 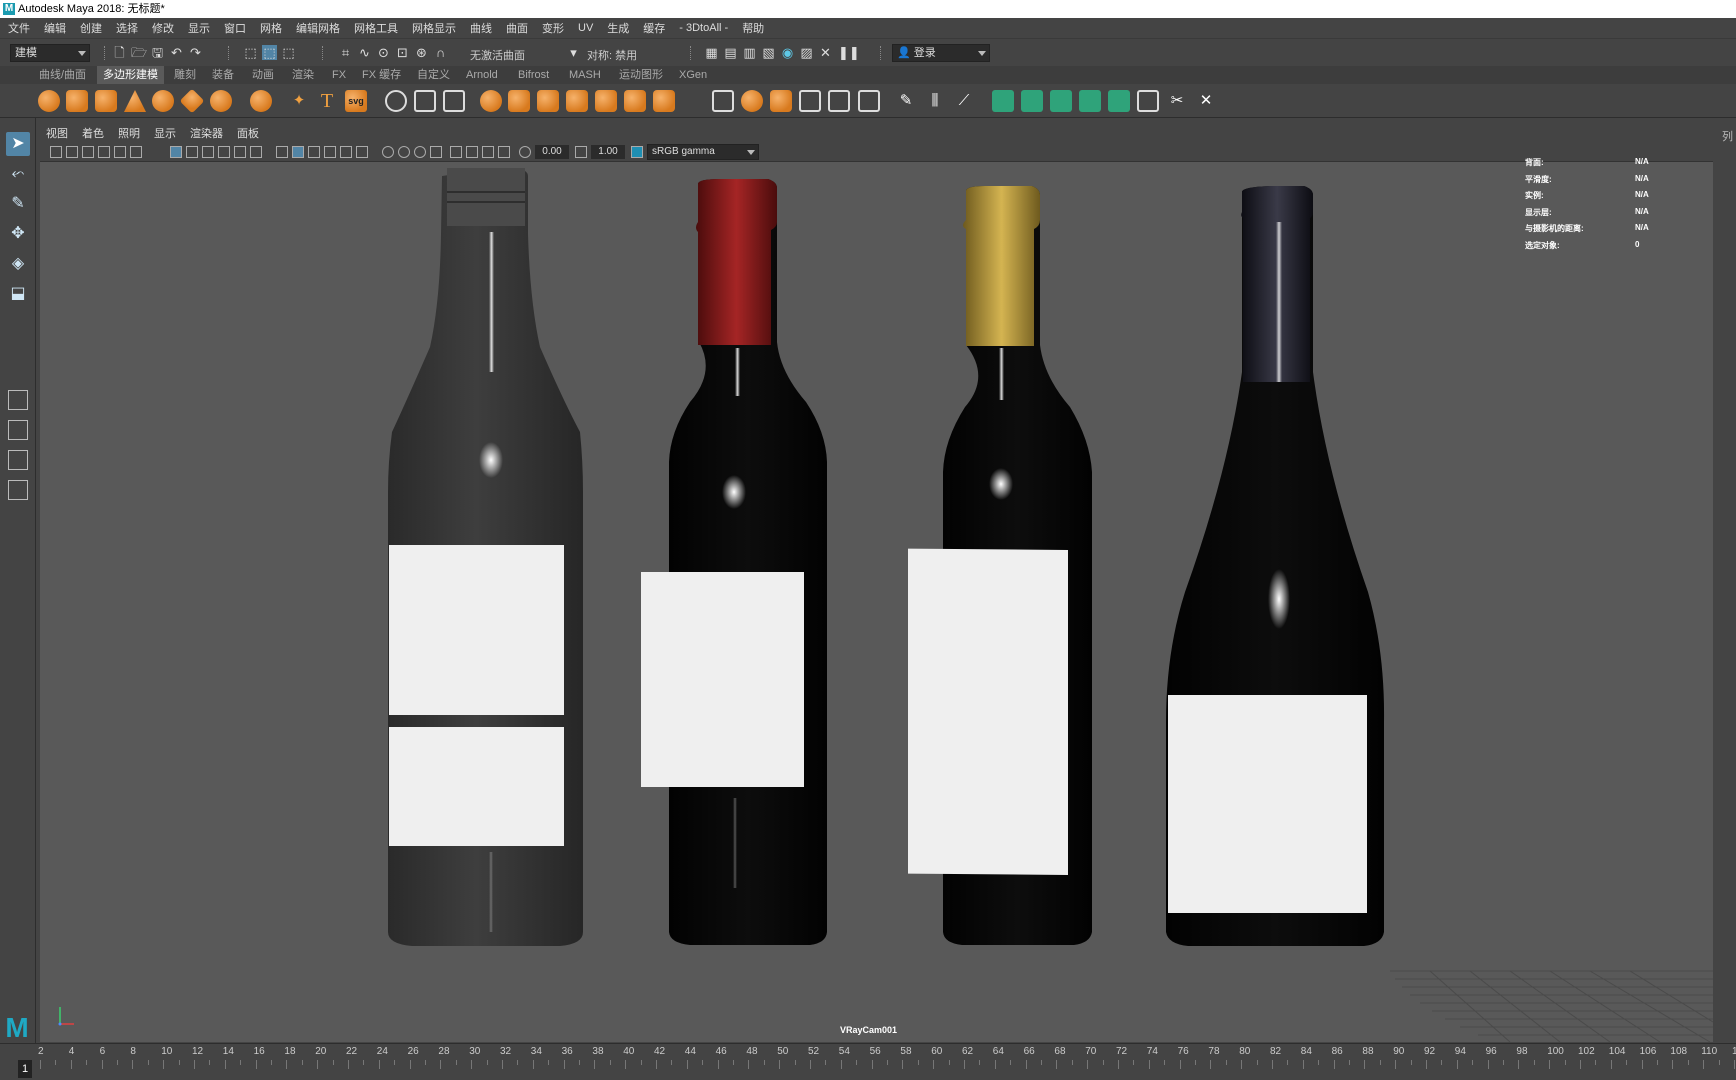 What do you see at coordinates (93, 133) in the screenshot?
I see `viewport-menu-shading: 着色` at bounding box center [93, 133].